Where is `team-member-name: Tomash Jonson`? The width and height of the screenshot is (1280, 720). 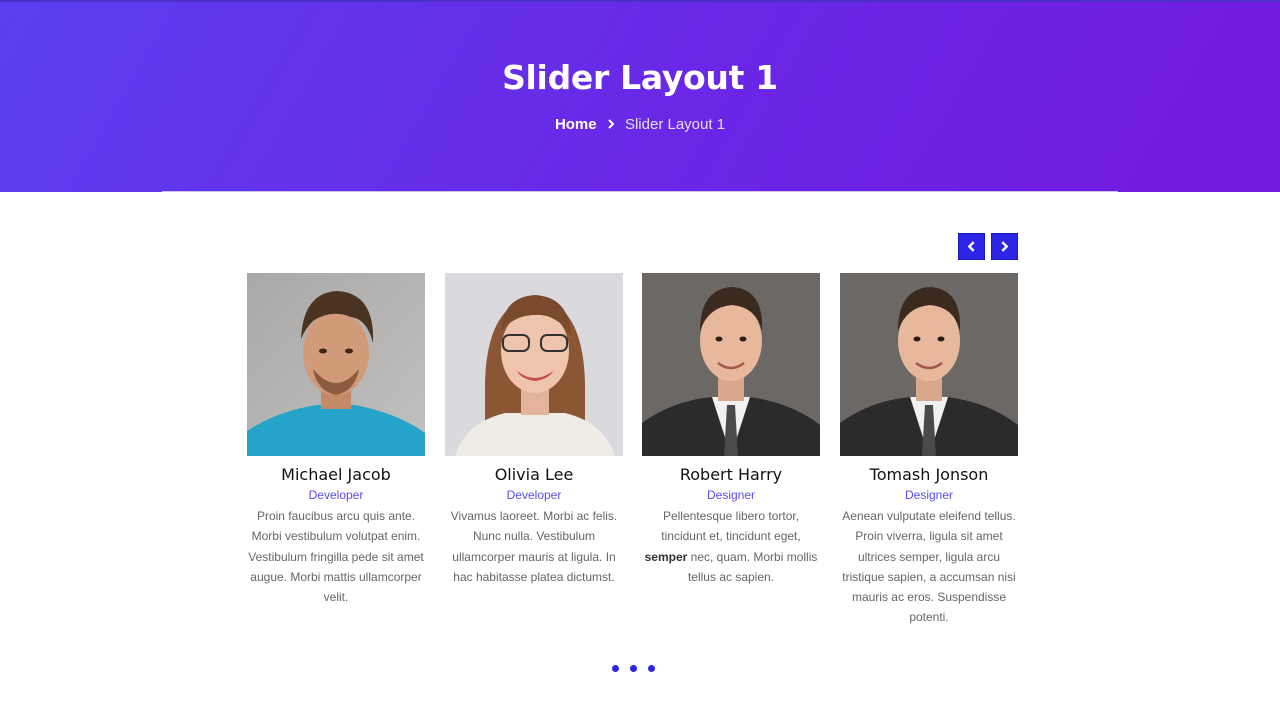
team-member-name: Tomash Jonson is located at coordinates (929, 474).